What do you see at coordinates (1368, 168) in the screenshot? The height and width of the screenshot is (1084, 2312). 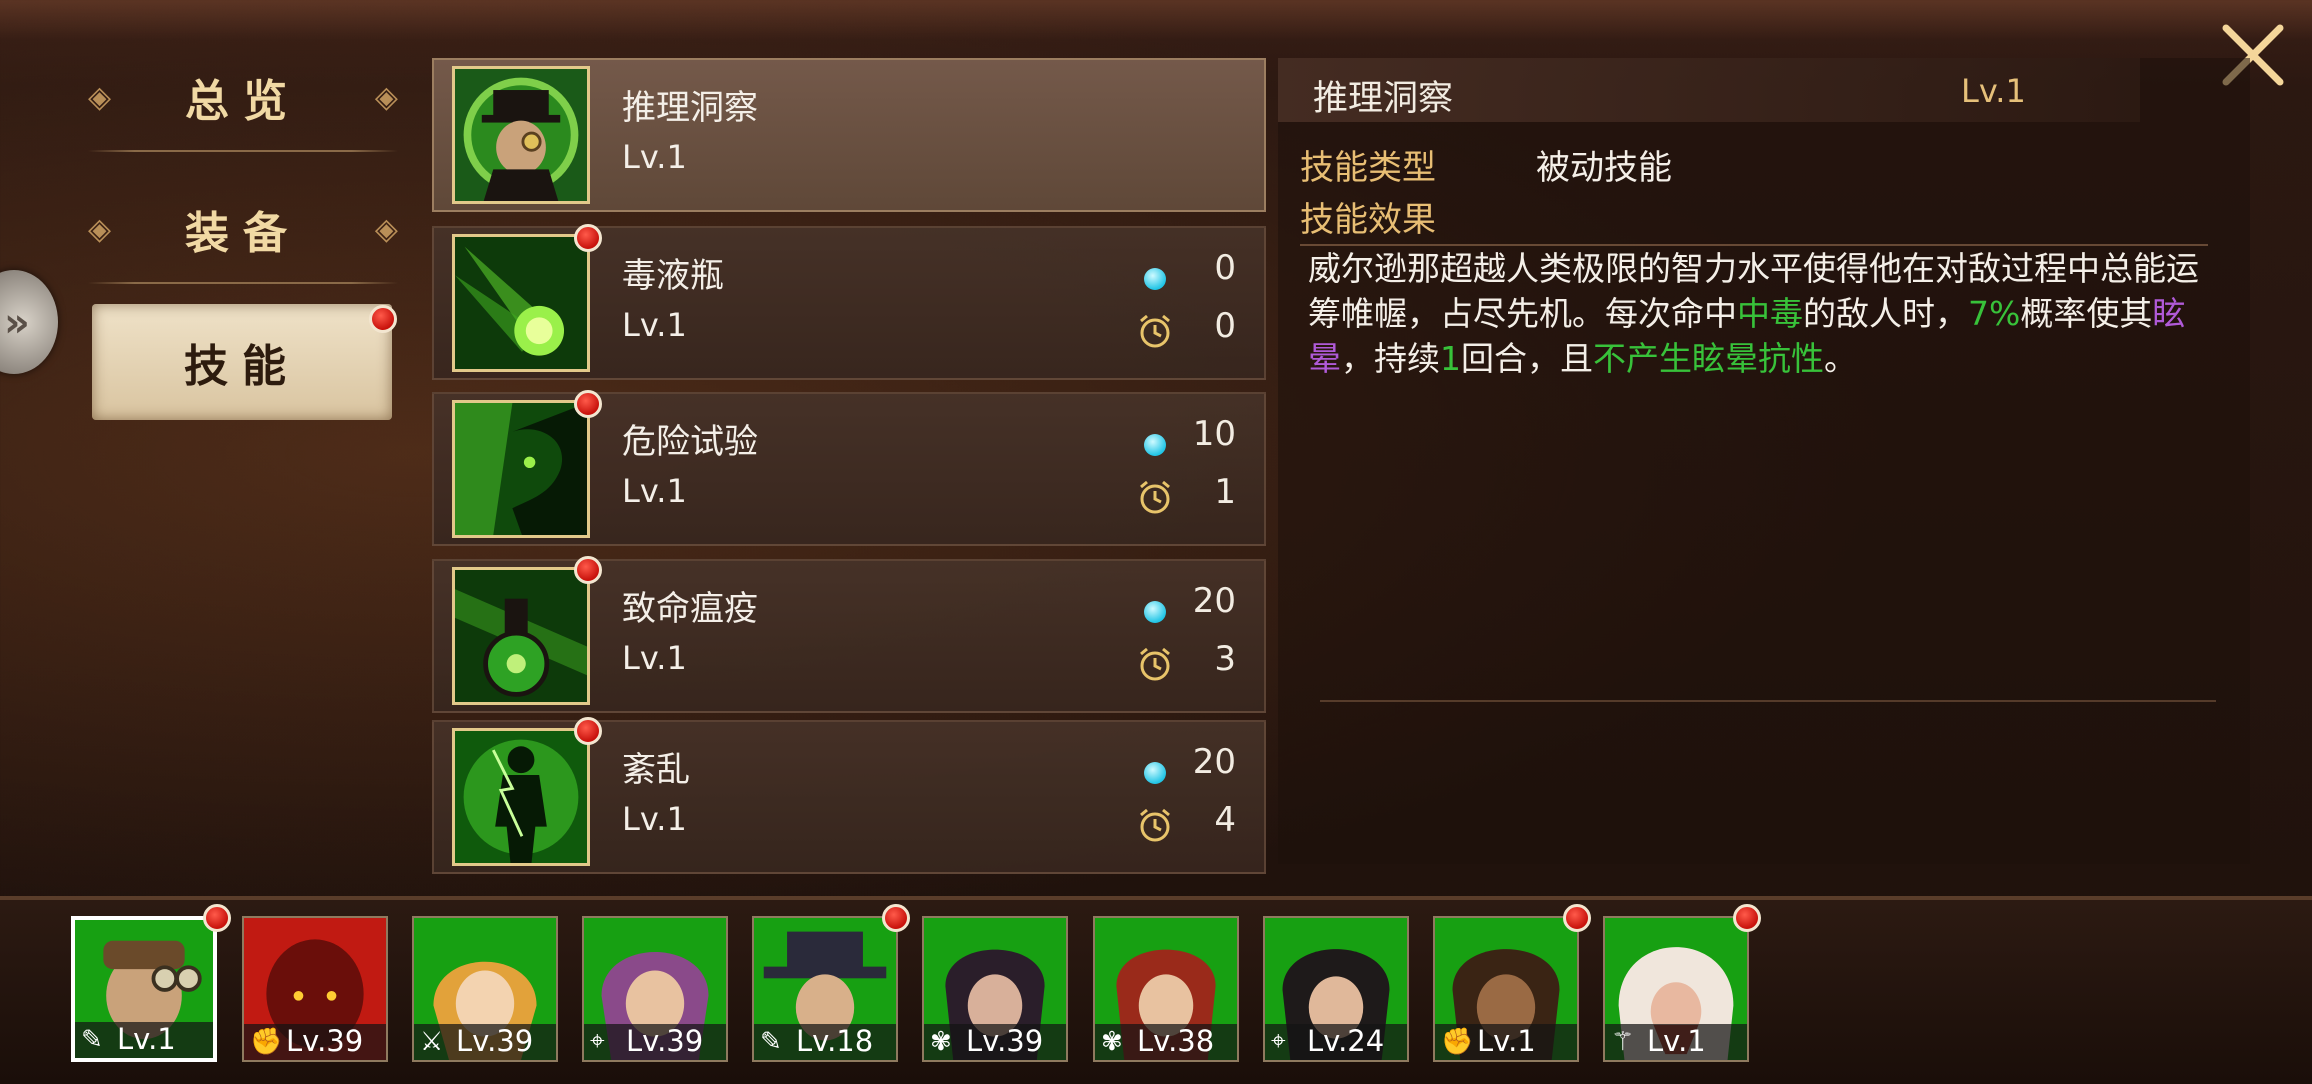 I see `skill-type-label: 技能类型` at bounding box center [1368, 168].